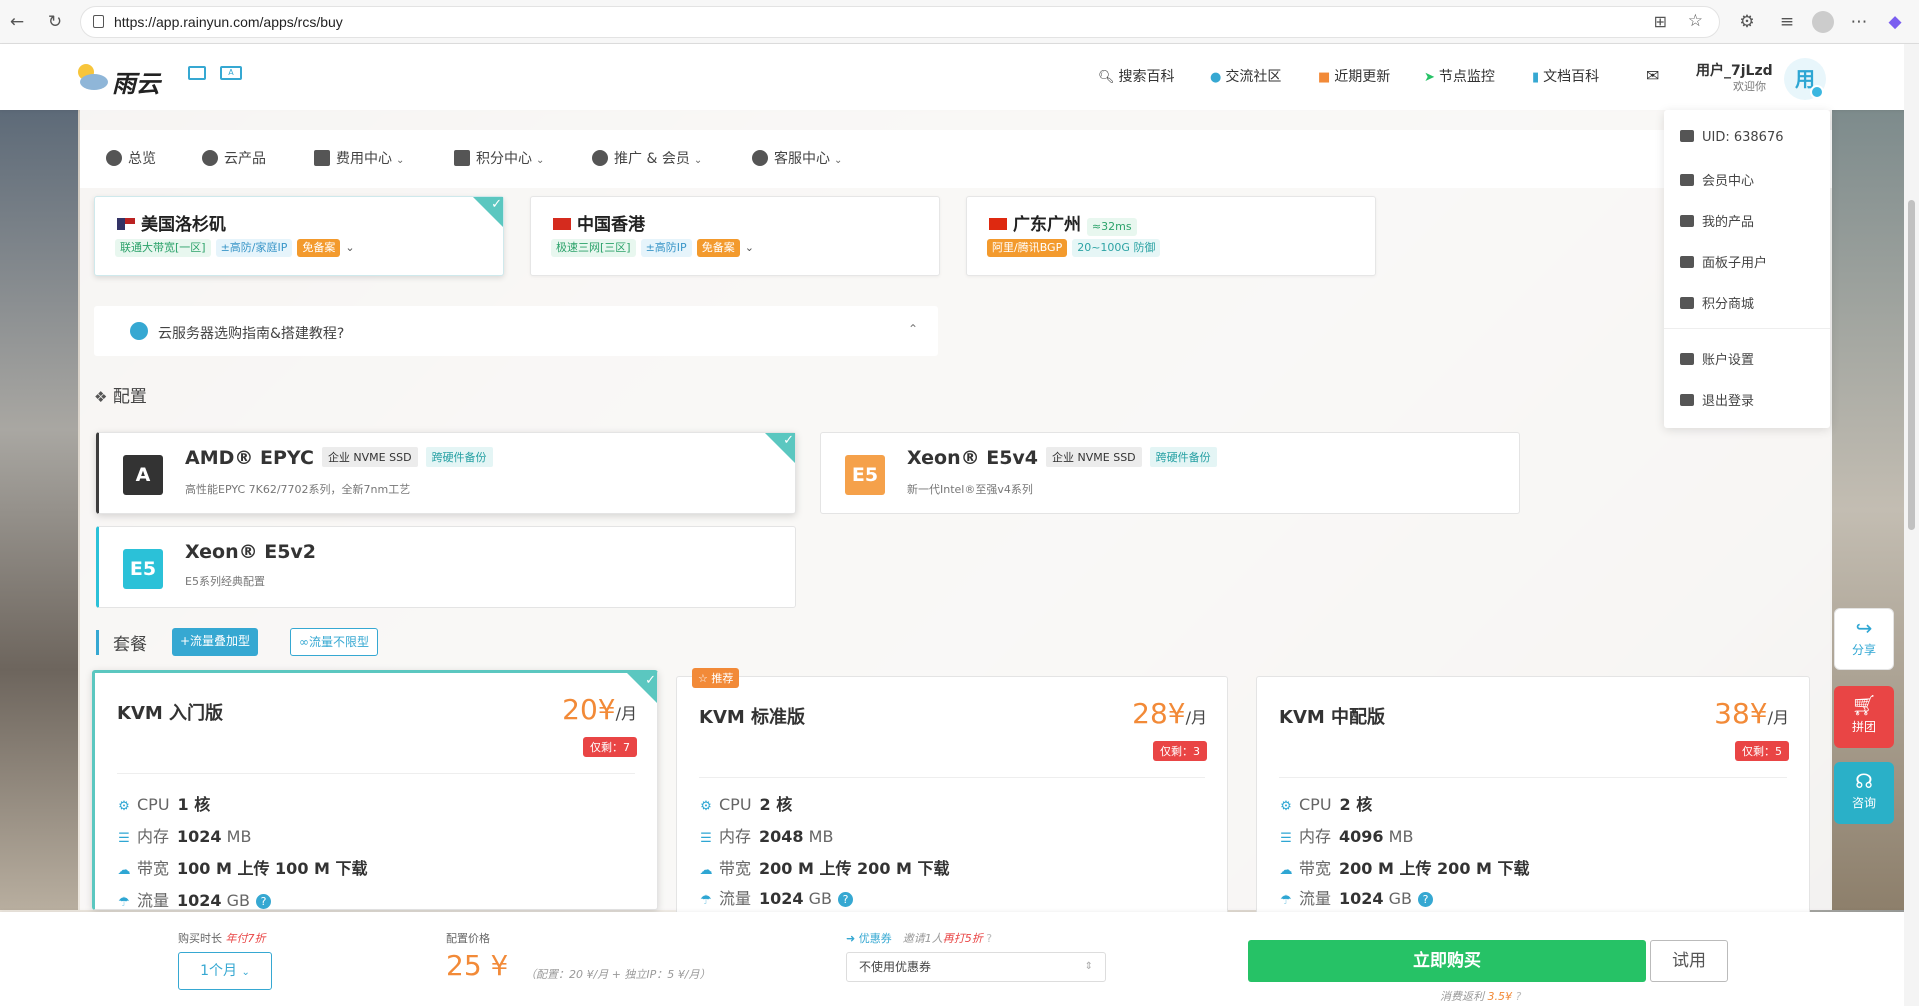  I want to click on menu-sub-users: 面板子用户, so click(1723, 261).